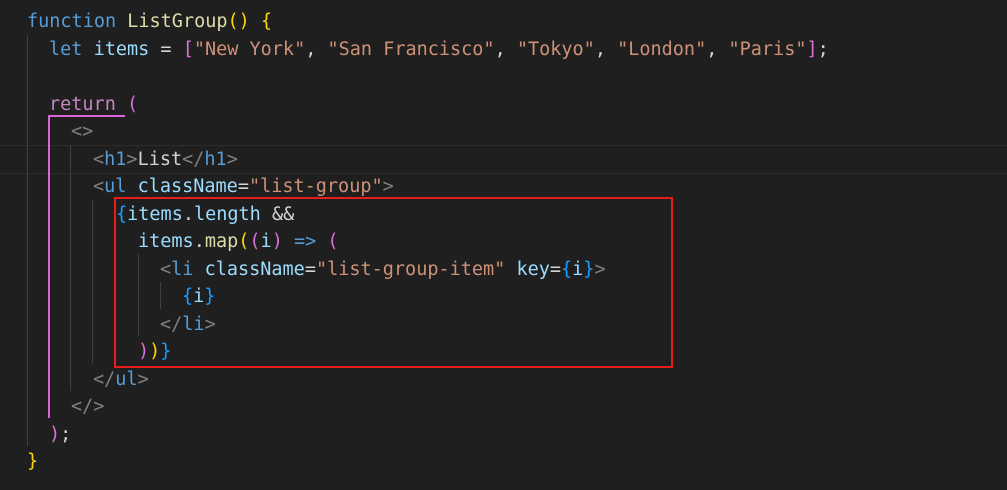  What do you see at coordinates (305, 241) in the screenshot?
I see `arrow: =>` at bounding box center [305, 241].